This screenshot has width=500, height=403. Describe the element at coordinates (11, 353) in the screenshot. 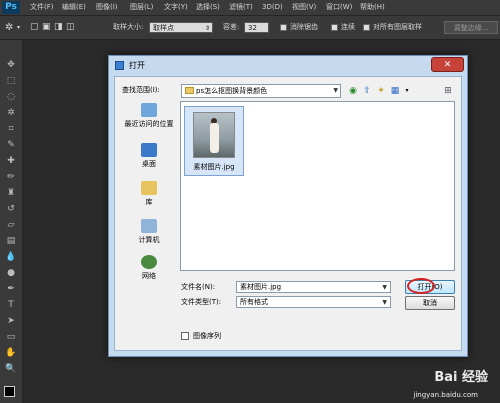

I see `hand-tool-icon: ✋` at that location.